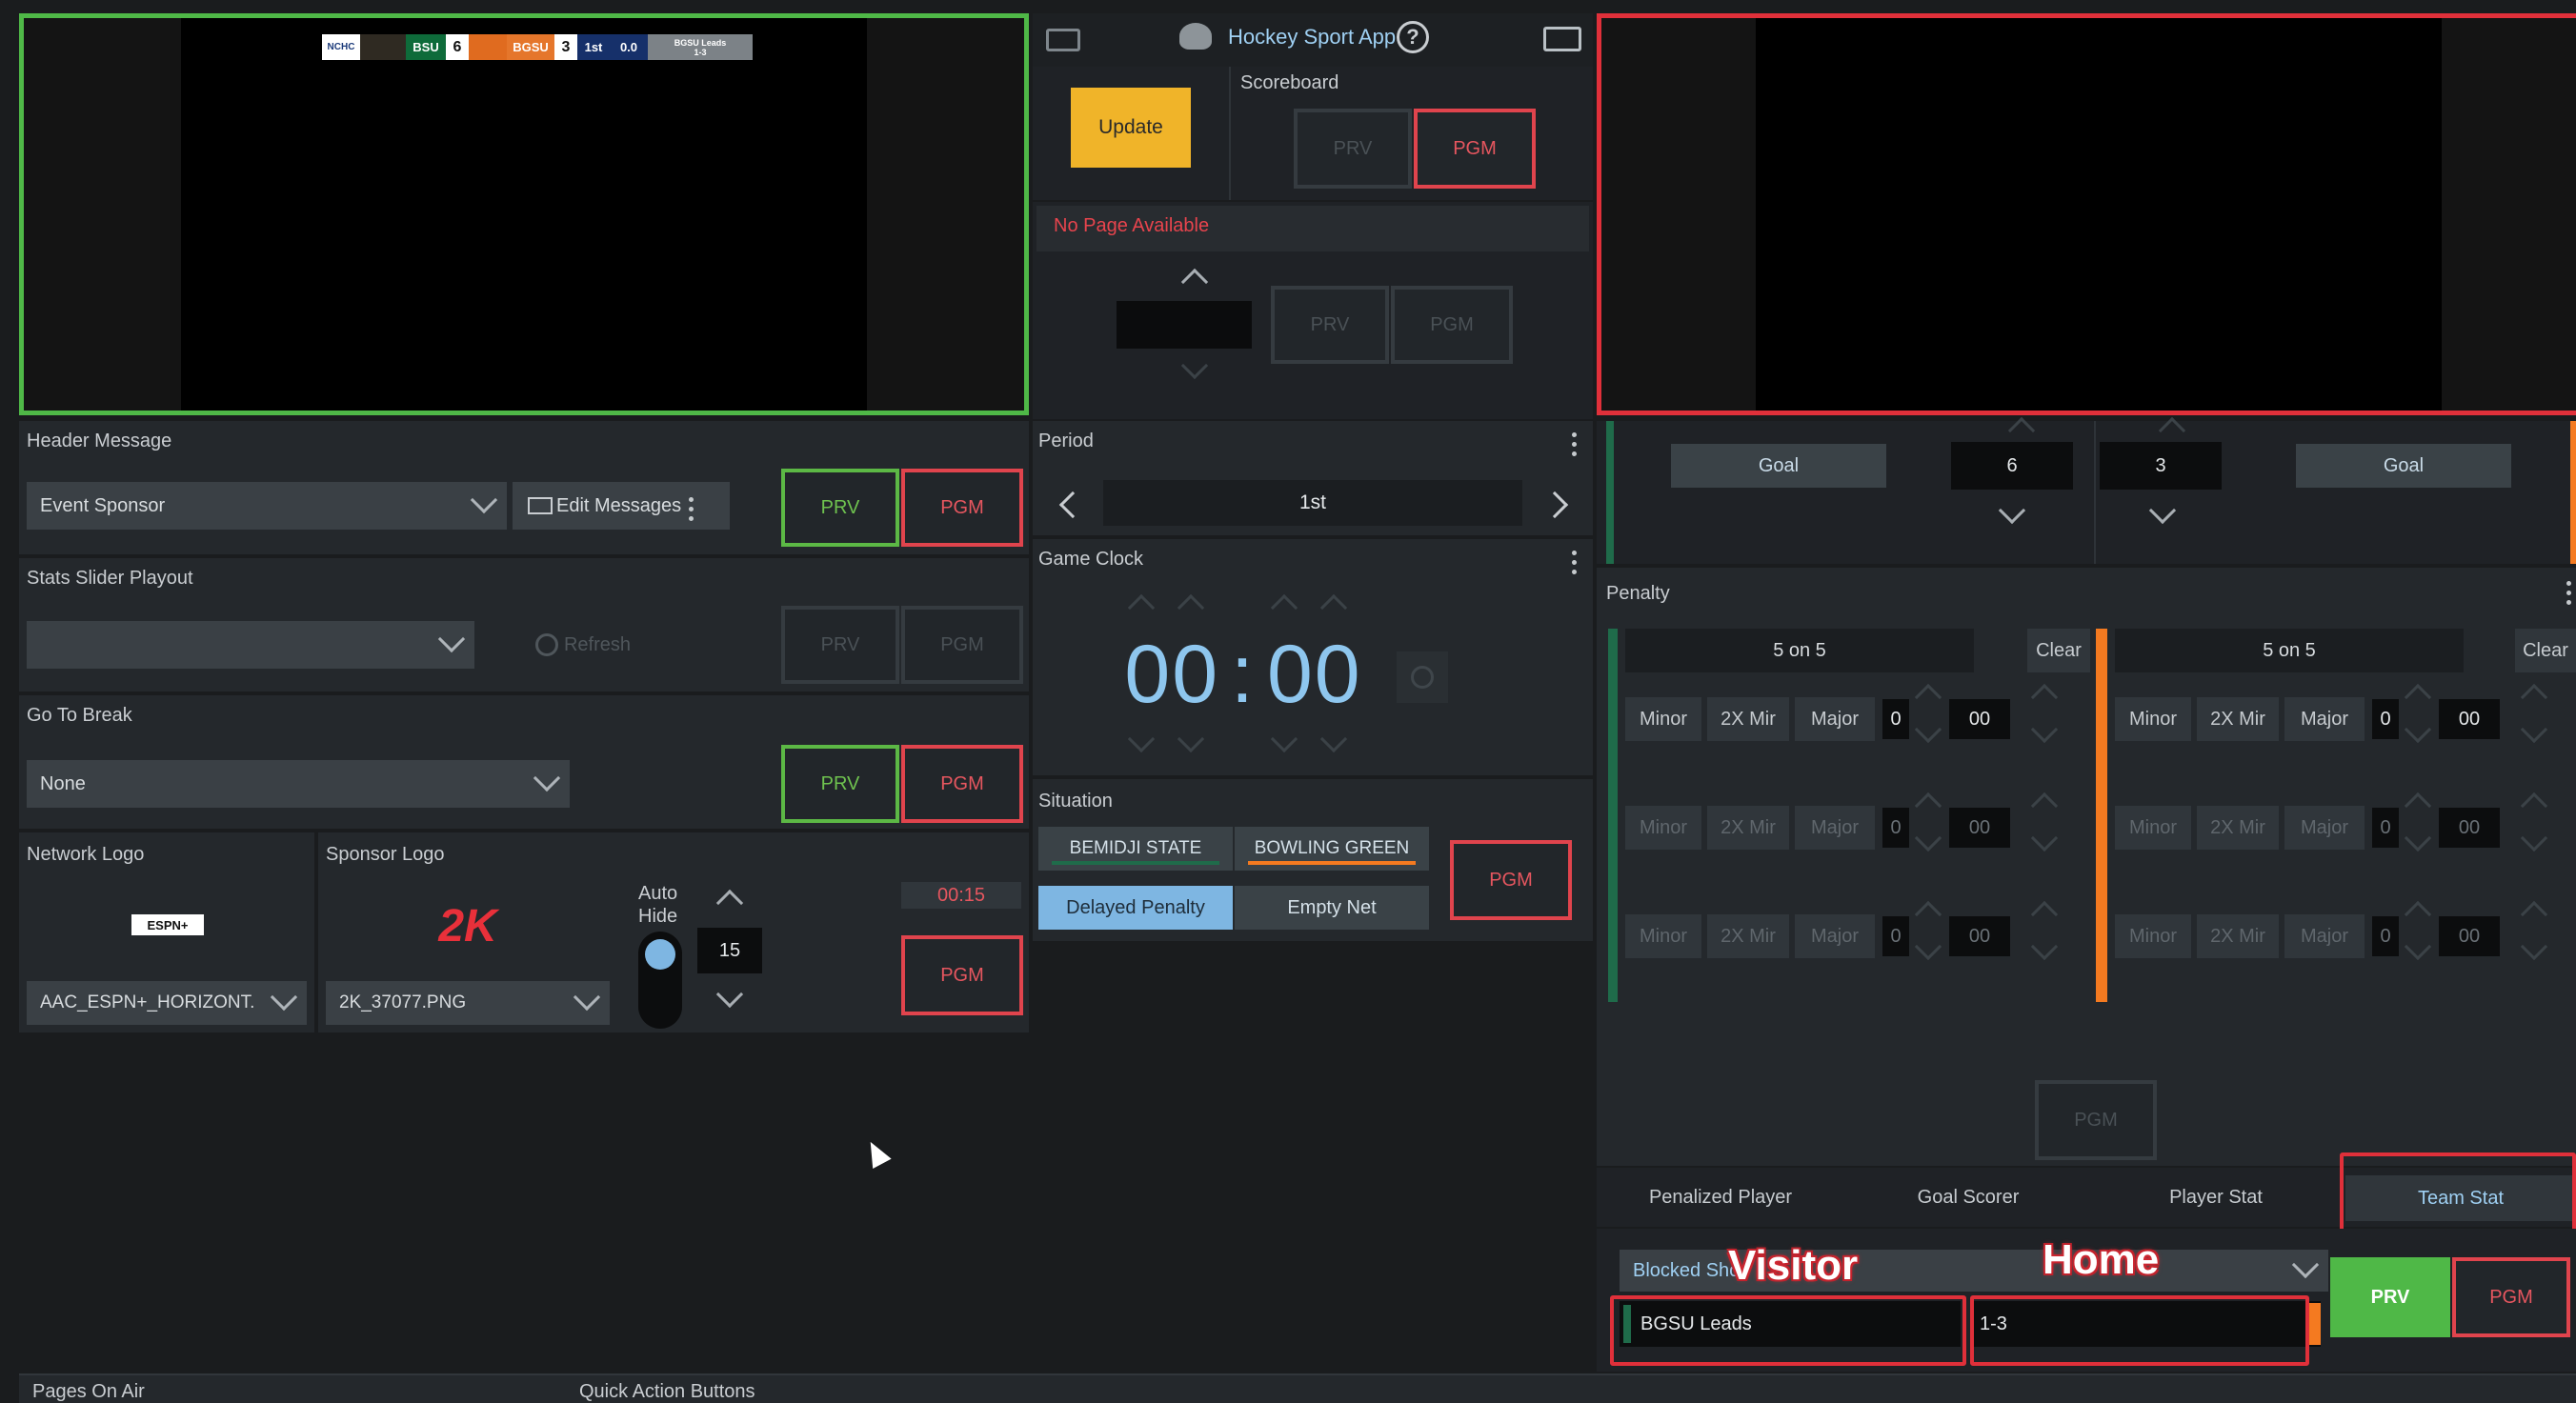  I want to click on scoreboard-pgm-button: PGM, so click(1475, 149).